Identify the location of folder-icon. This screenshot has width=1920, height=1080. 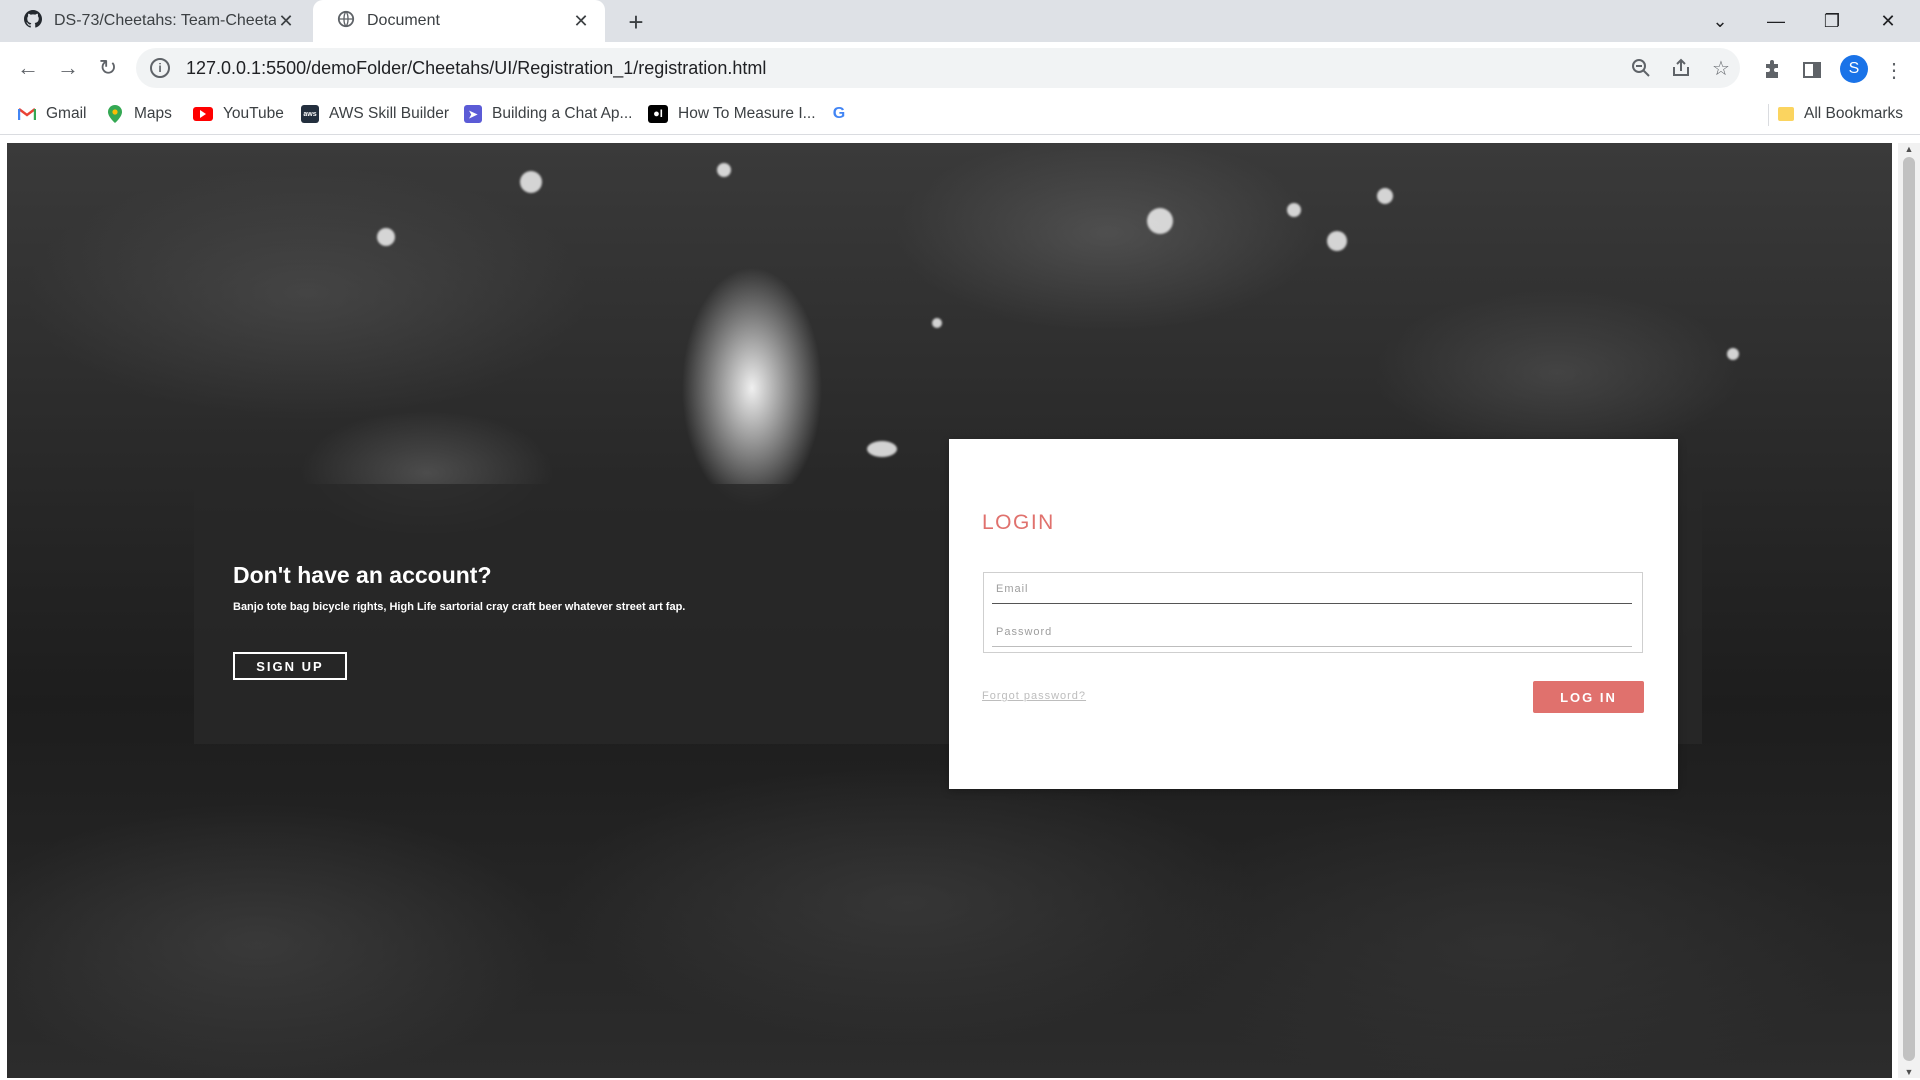
(1786, 114).